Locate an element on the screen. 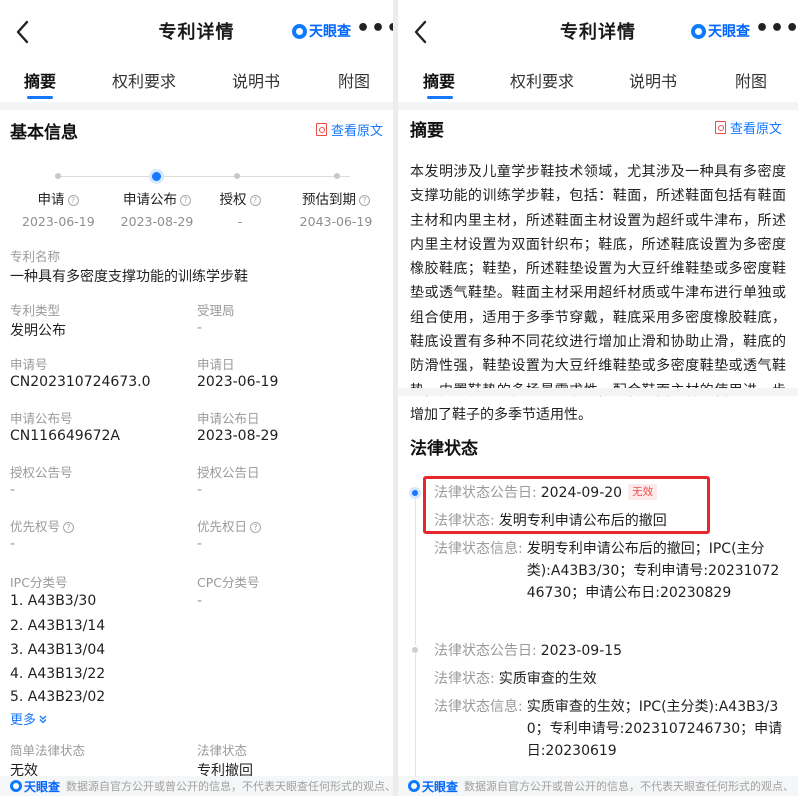 Image resolution: width=798 pixels, height=796 pixels. field-label: 法律状态 is located at coordinates (222, 750).